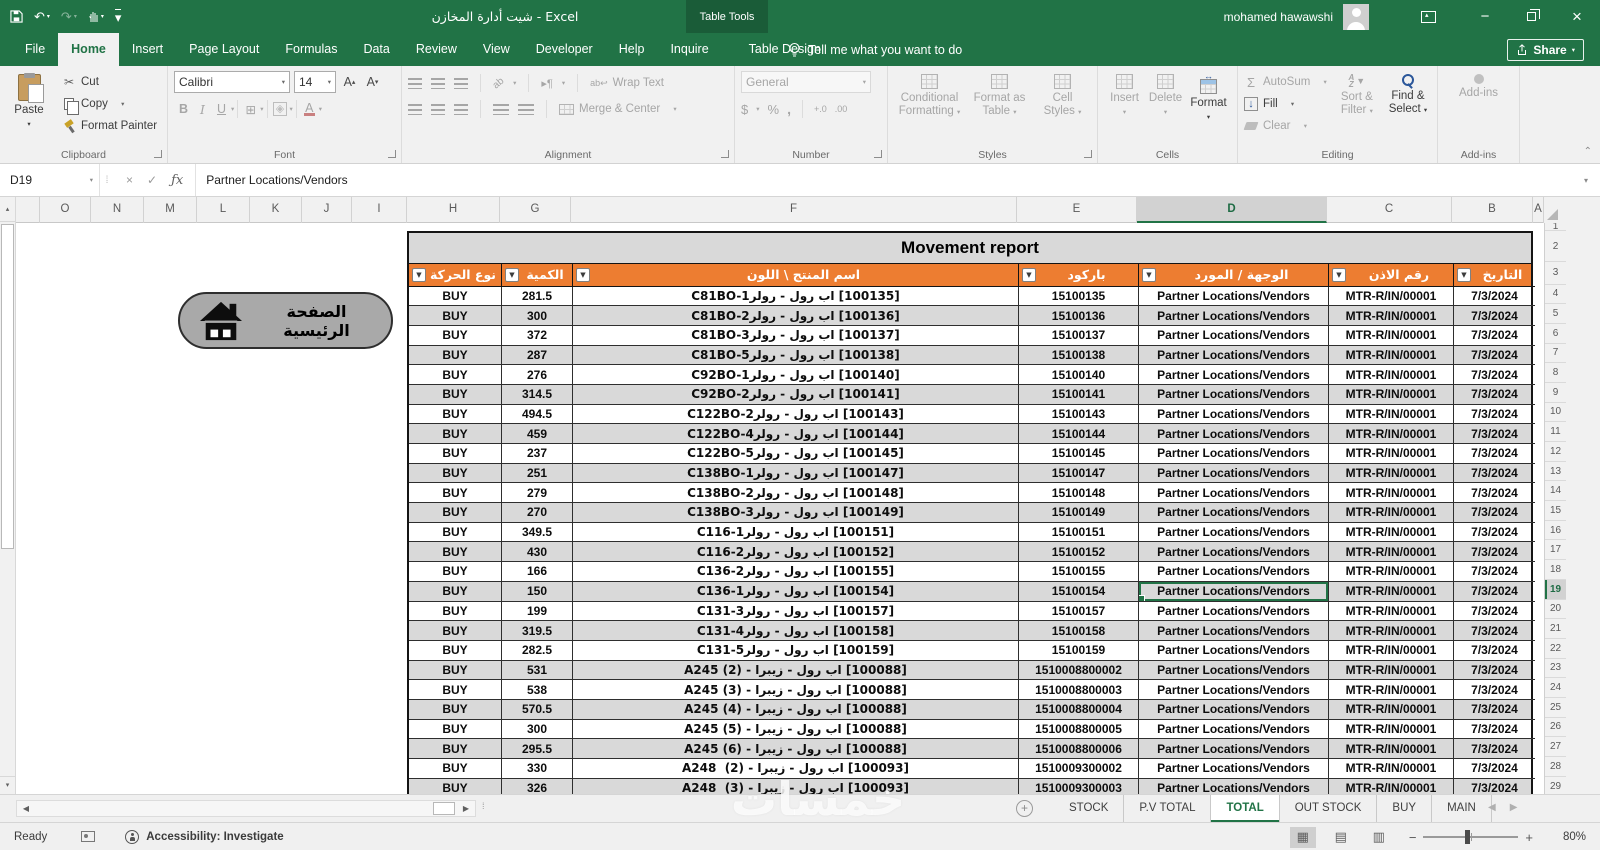 The width and height of the screenshot is (1600, 850). I want to click on row-header: 17, so click(1555, 550).